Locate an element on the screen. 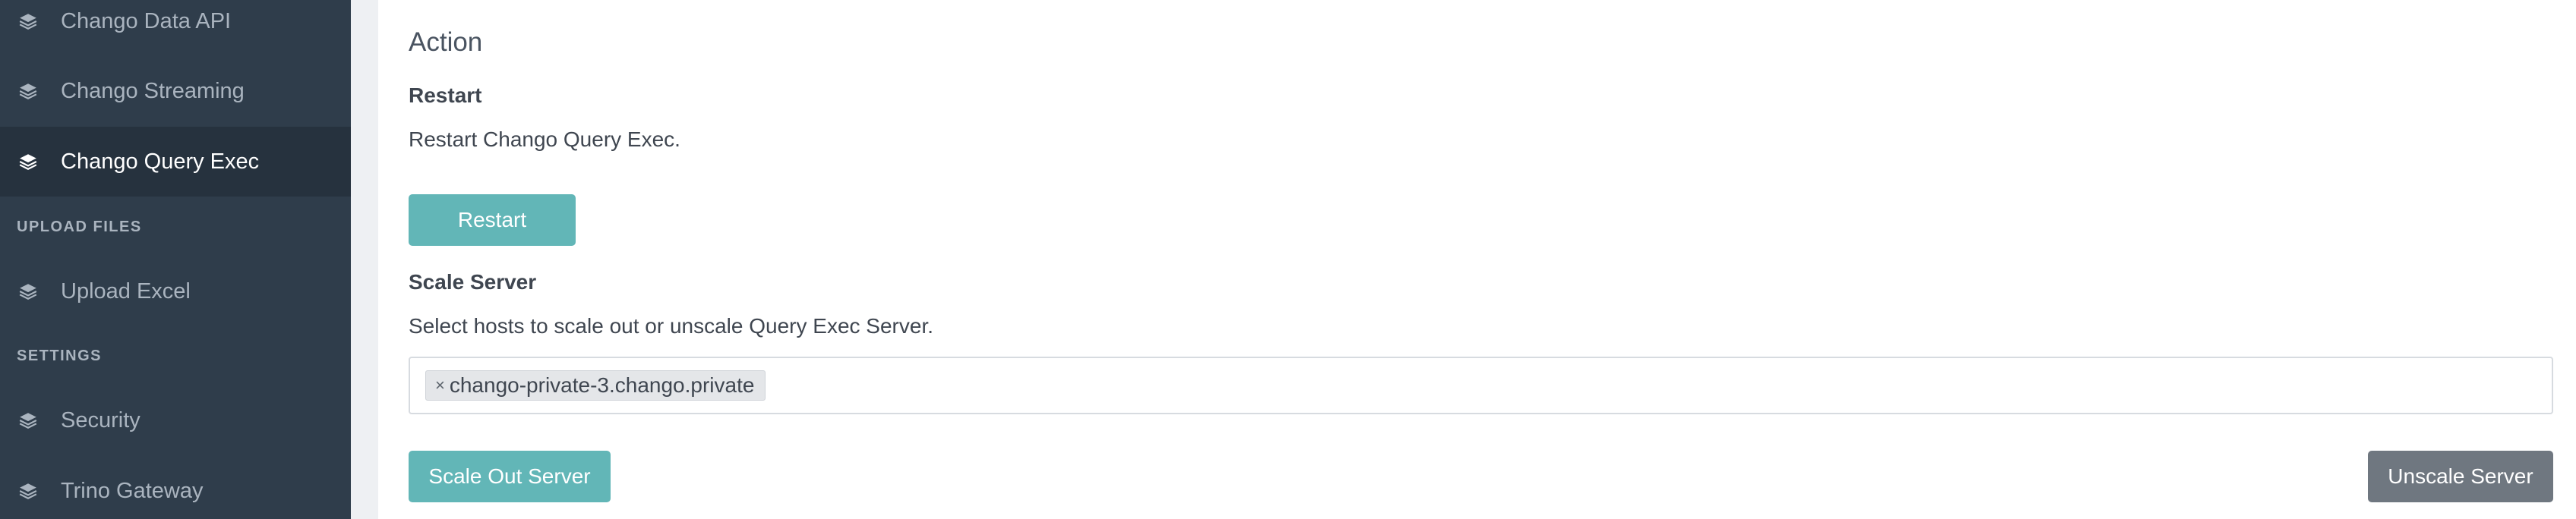 This screenshot has height=519, width=2576. restart-description: Restart Chango Query Exec. is located at coordinates (544, 139).